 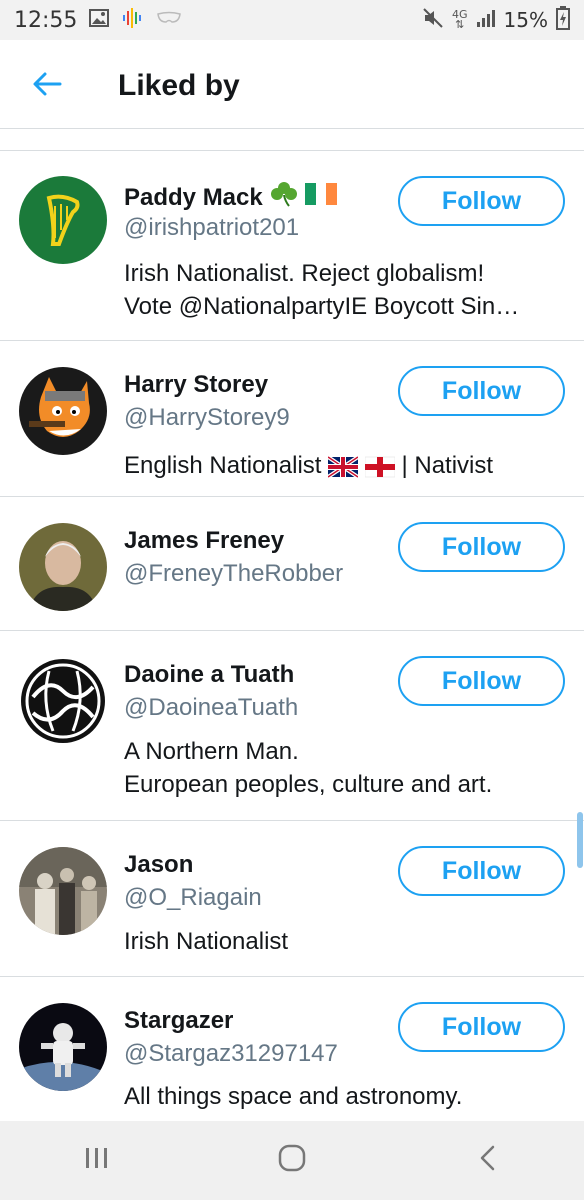 I want to click on user-handle: @O_Riagain, so click(x=193, y=898).